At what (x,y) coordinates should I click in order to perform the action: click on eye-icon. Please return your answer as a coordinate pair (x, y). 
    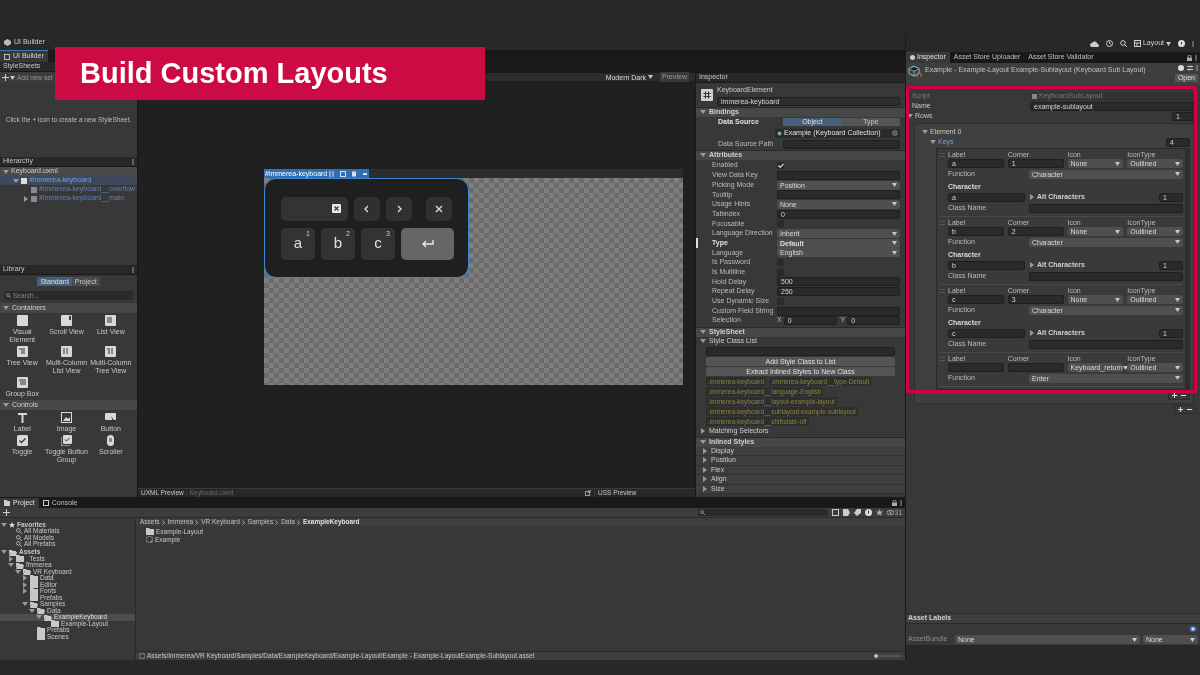
    Looking at the image, I should click on (890, 512).